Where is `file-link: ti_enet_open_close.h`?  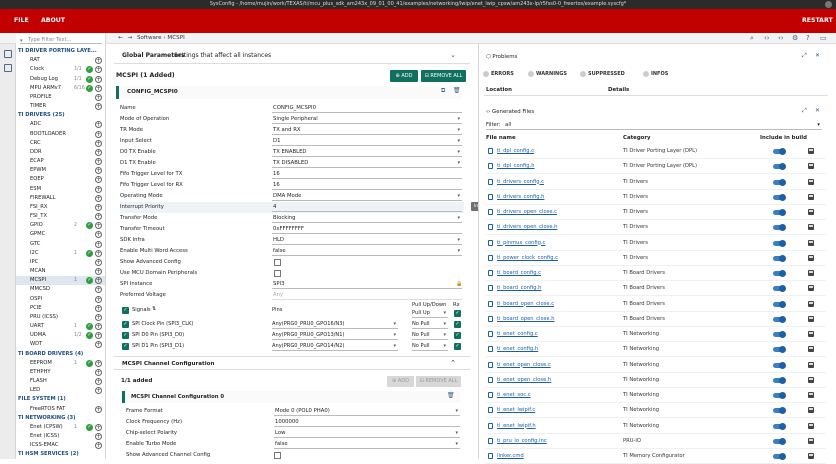
file-link: ti_enet_open_close.h is located at coordinates (524, 380).